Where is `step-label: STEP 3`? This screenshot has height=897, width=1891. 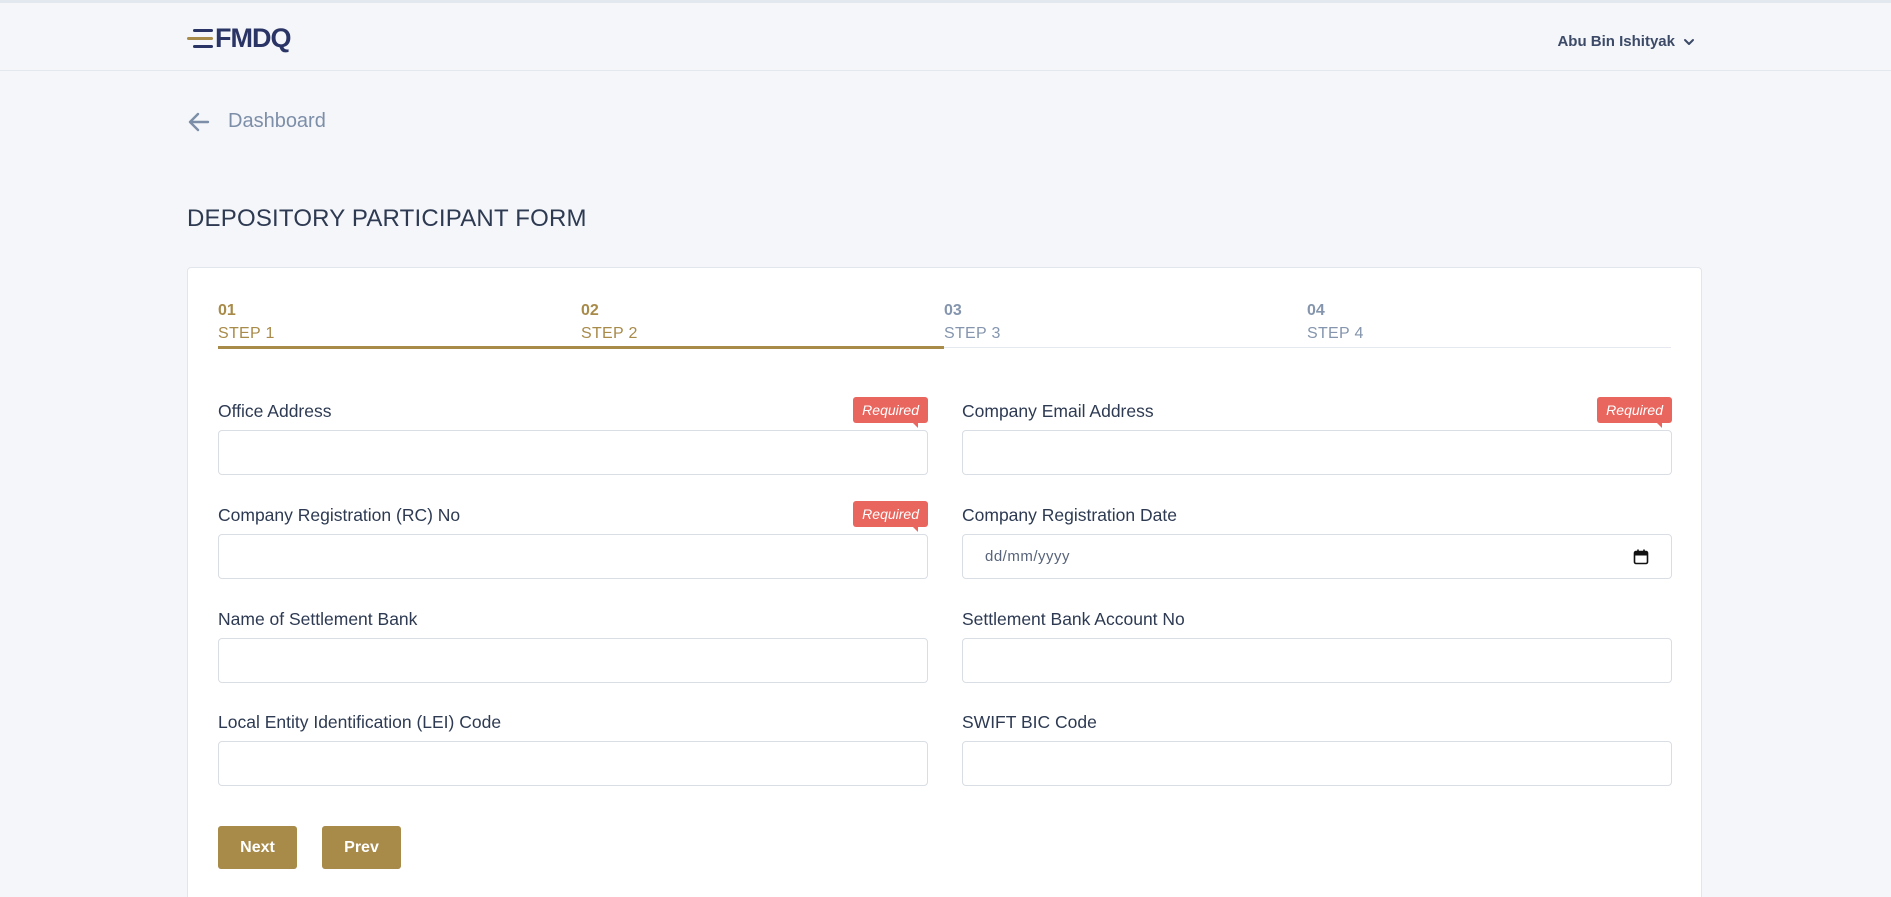 step-label: STEP 3 is located at coordinates (972, 333).